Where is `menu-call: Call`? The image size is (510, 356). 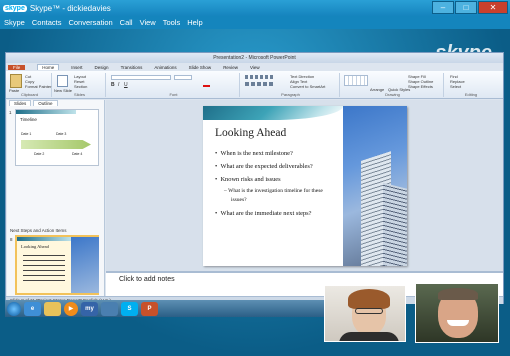 menu-call: Call is located at coordinates (126, 22).